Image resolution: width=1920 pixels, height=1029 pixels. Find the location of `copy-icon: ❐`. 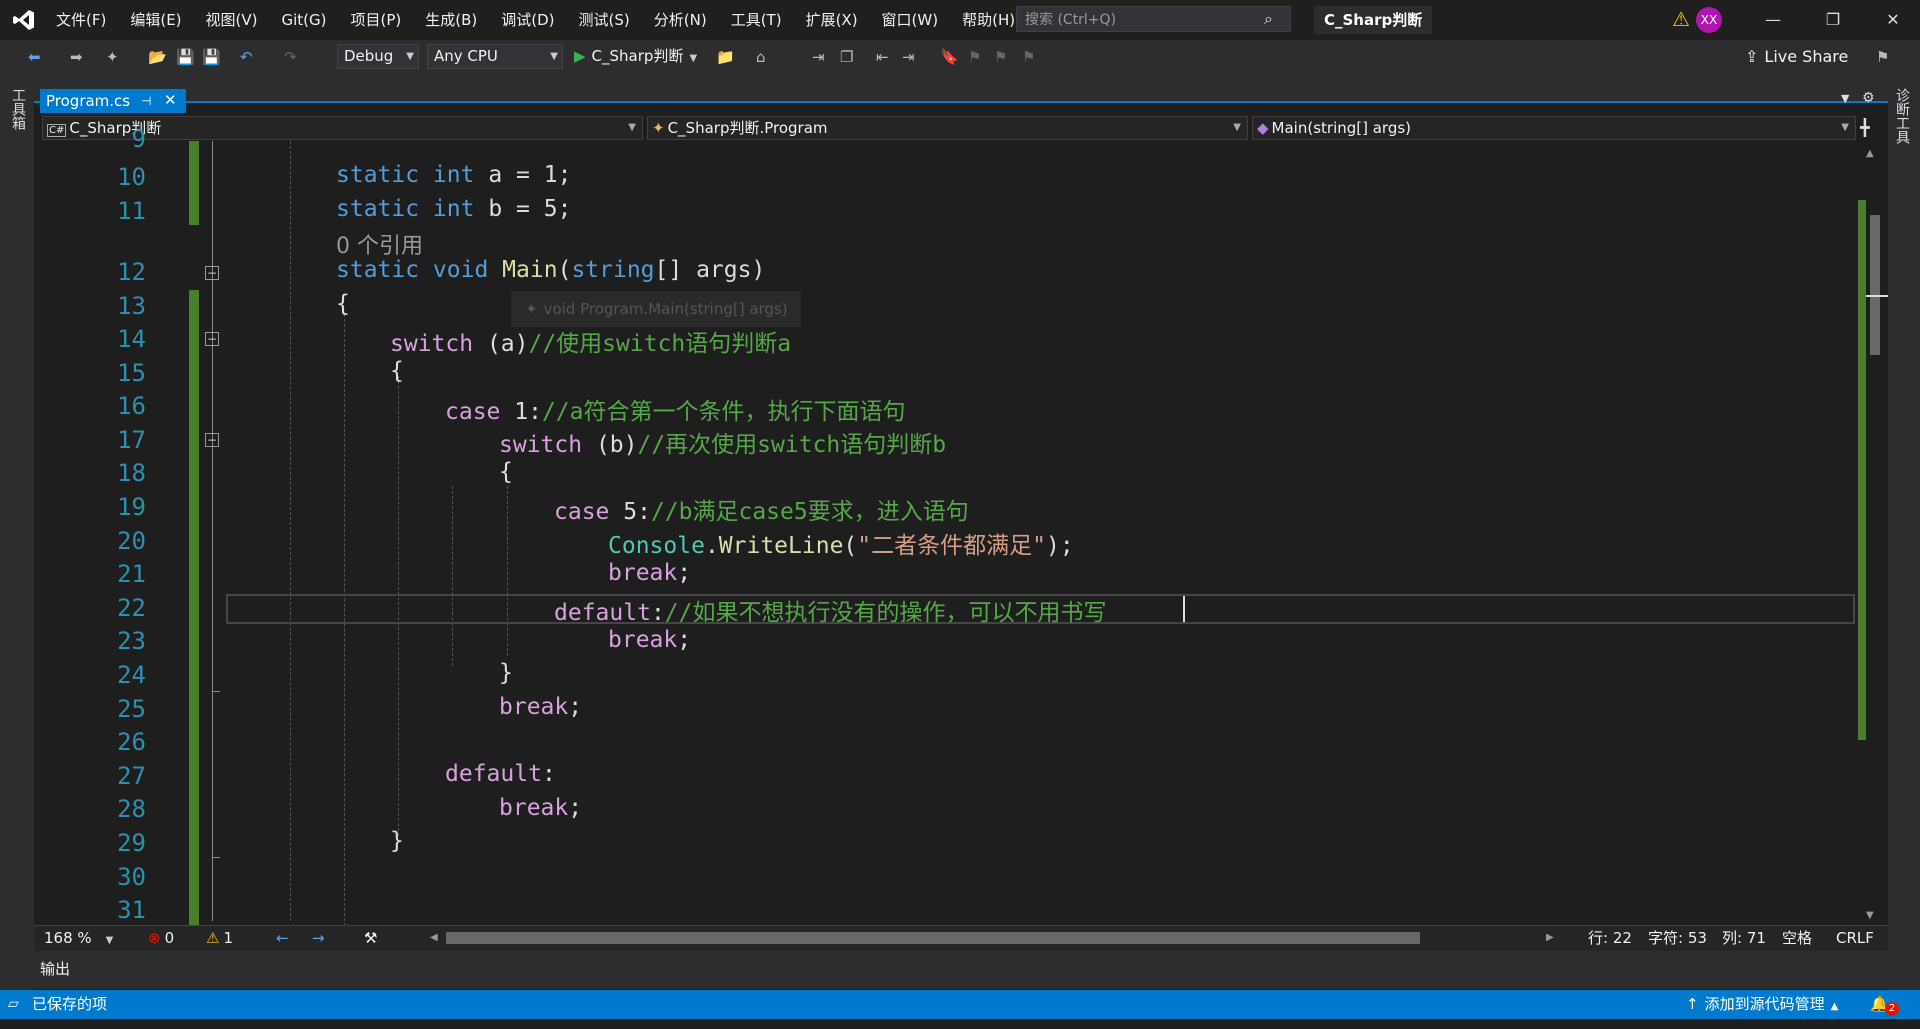

copy-icon: ❐ is located at coordinates (846, 57).